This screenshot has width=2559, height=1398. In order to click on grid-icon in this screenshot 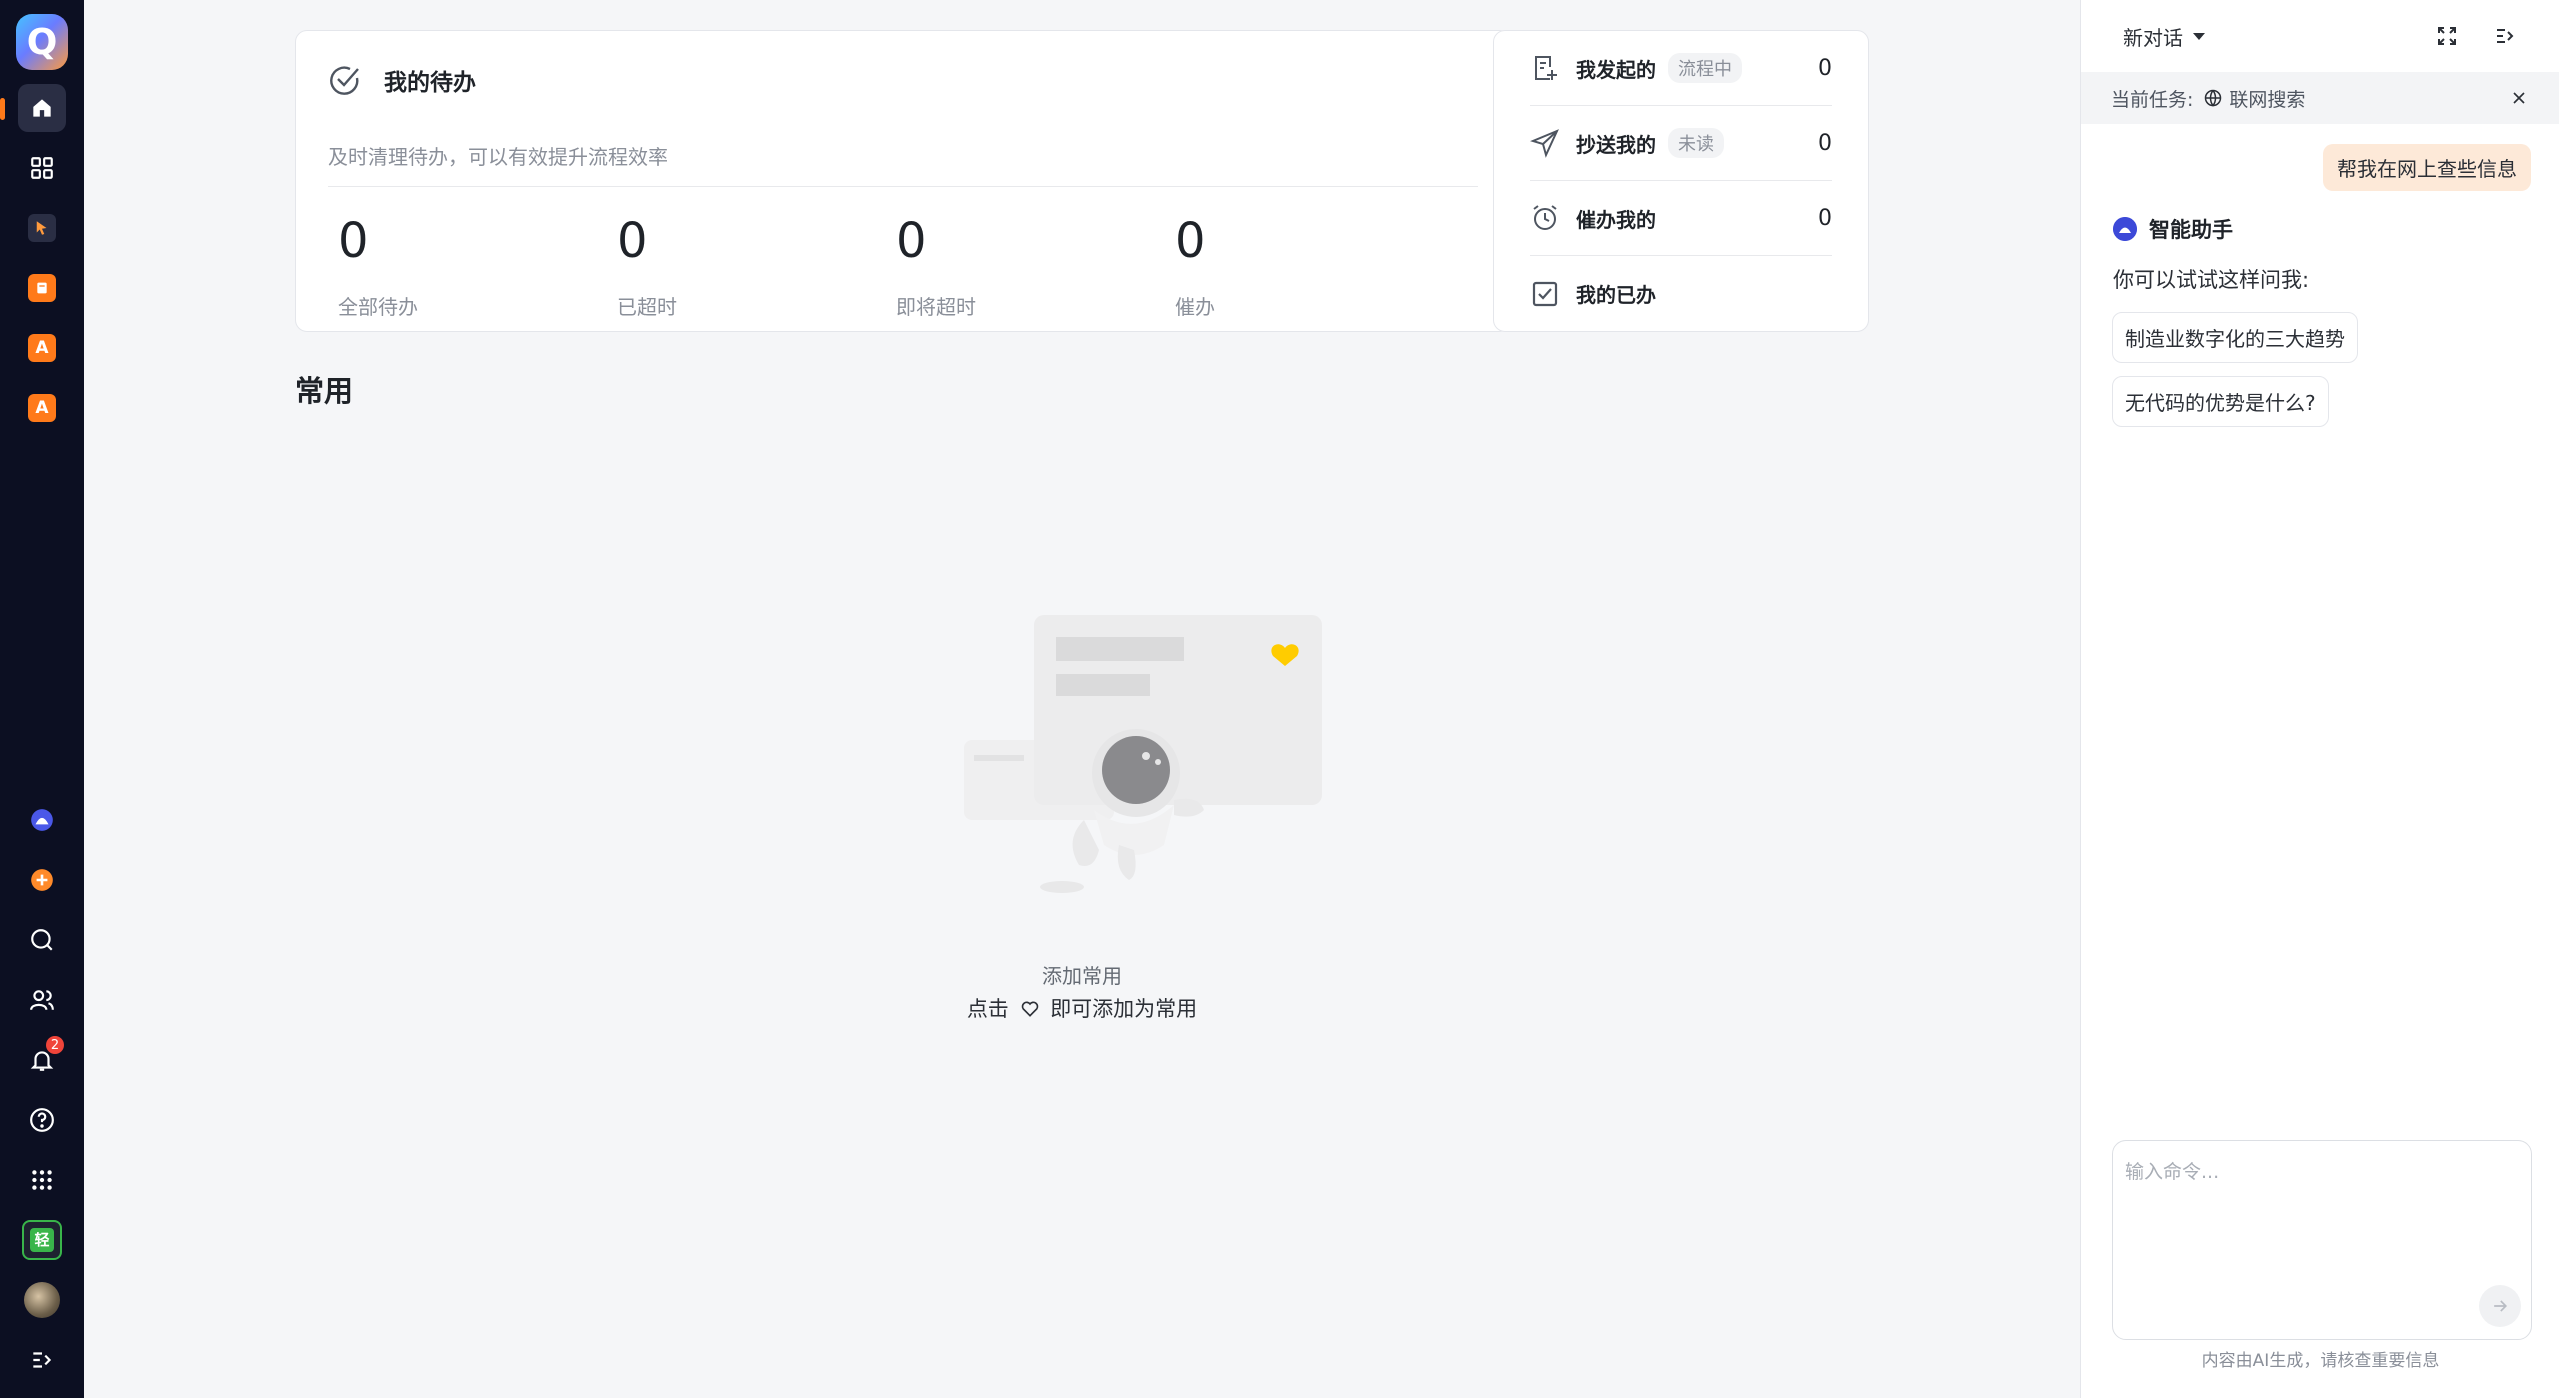, I will do `click(42, 168)`.